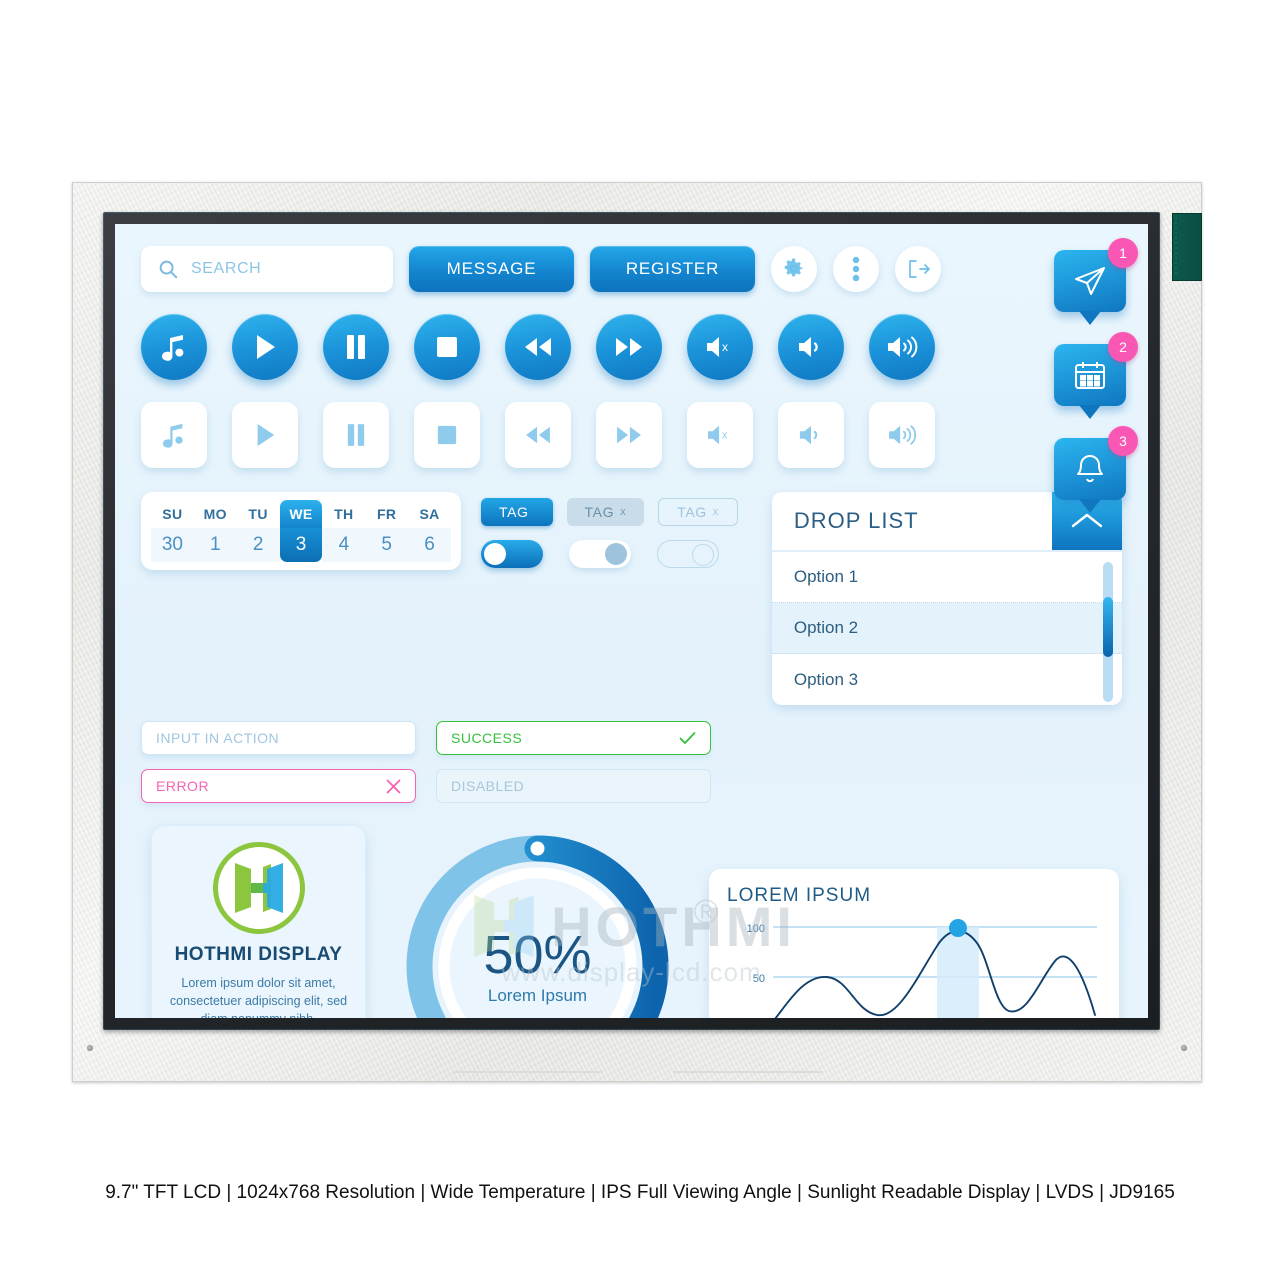 The height and width of the screenshot is (1280, 1280). I want to click on chevron-up-icon, so click(1087, 521).